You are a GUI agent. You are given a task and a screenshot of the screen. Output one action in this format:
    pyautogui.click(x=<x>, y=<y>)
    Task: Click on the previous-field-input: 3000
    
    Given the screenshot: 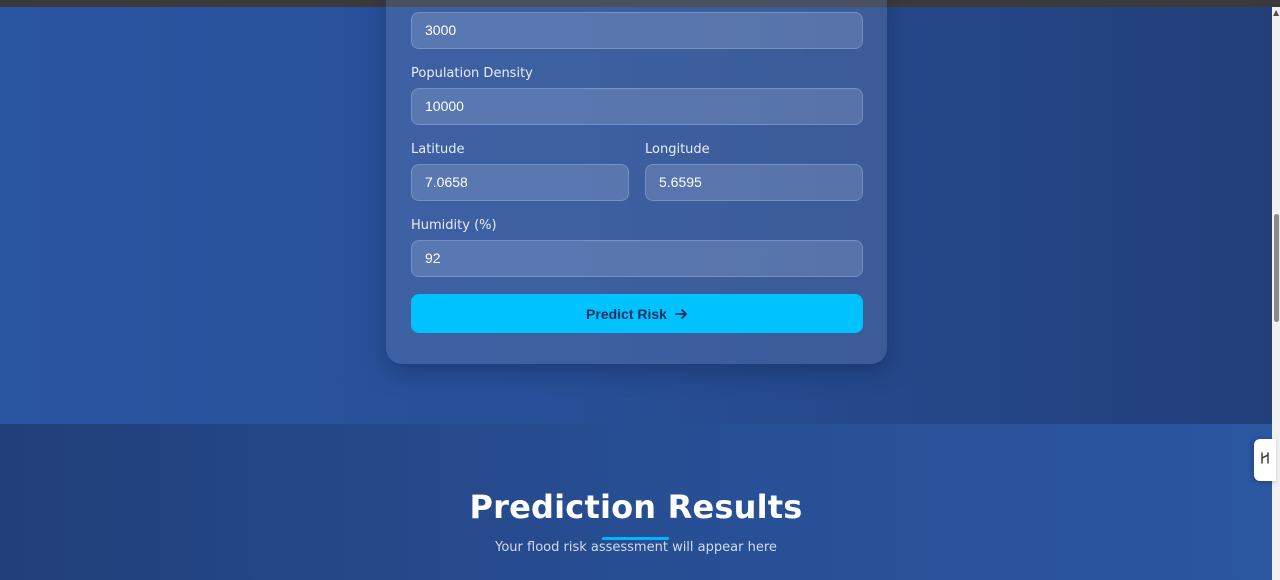 What is the action you would take?
    pyautogui.click(x=637, y=30)
    